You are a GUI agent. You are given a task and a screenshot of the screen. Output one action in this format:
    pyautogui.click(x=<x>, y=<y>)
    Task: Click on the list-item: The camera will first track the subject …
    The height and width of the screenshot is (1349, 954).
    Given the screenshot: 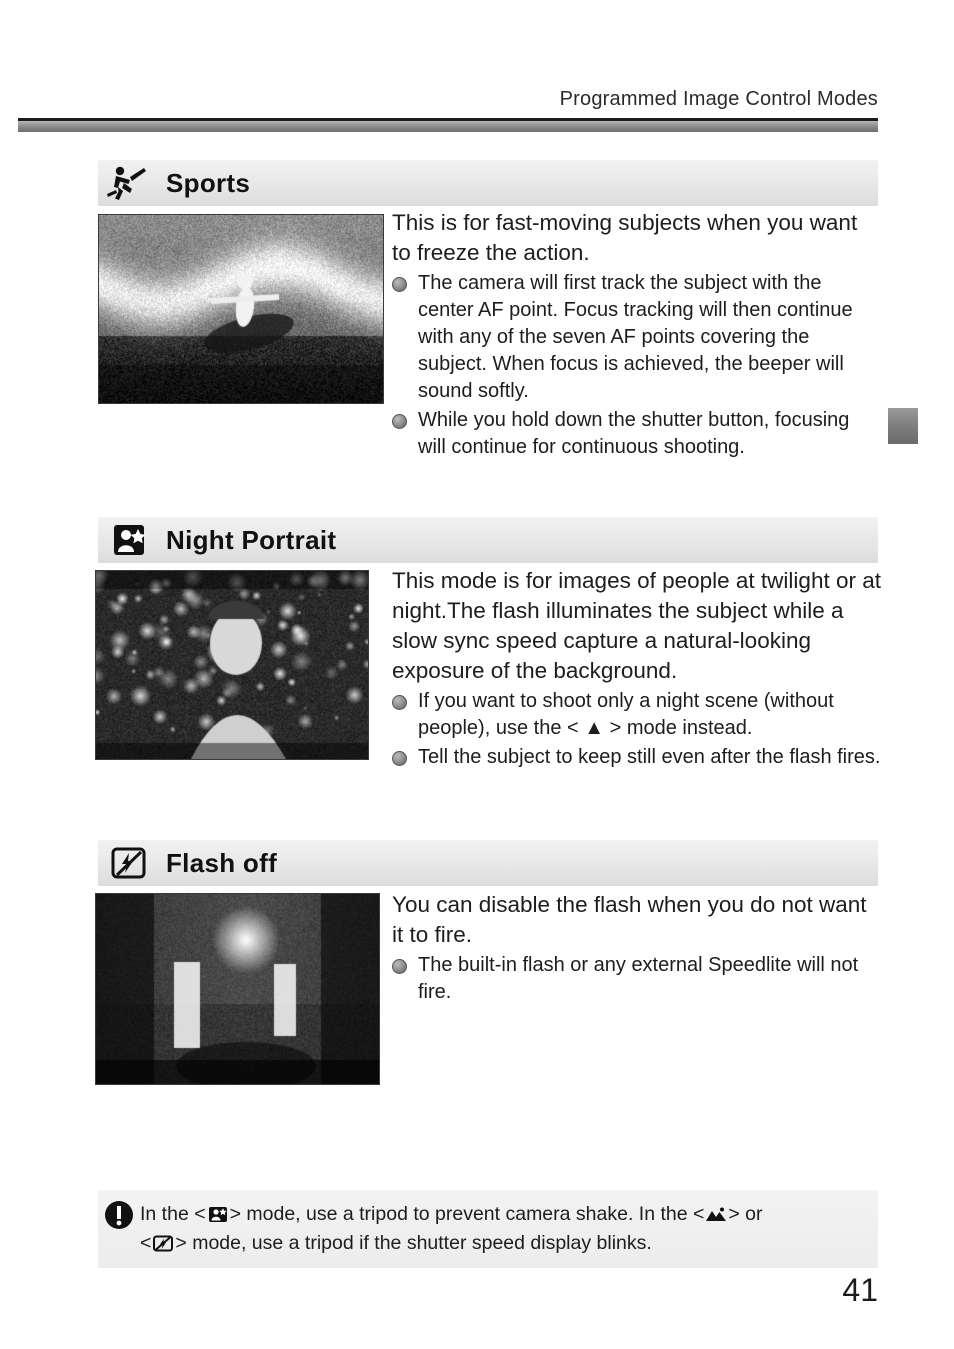 What is the action you would take?
    pyautogui.click(x=637, y=337)
    